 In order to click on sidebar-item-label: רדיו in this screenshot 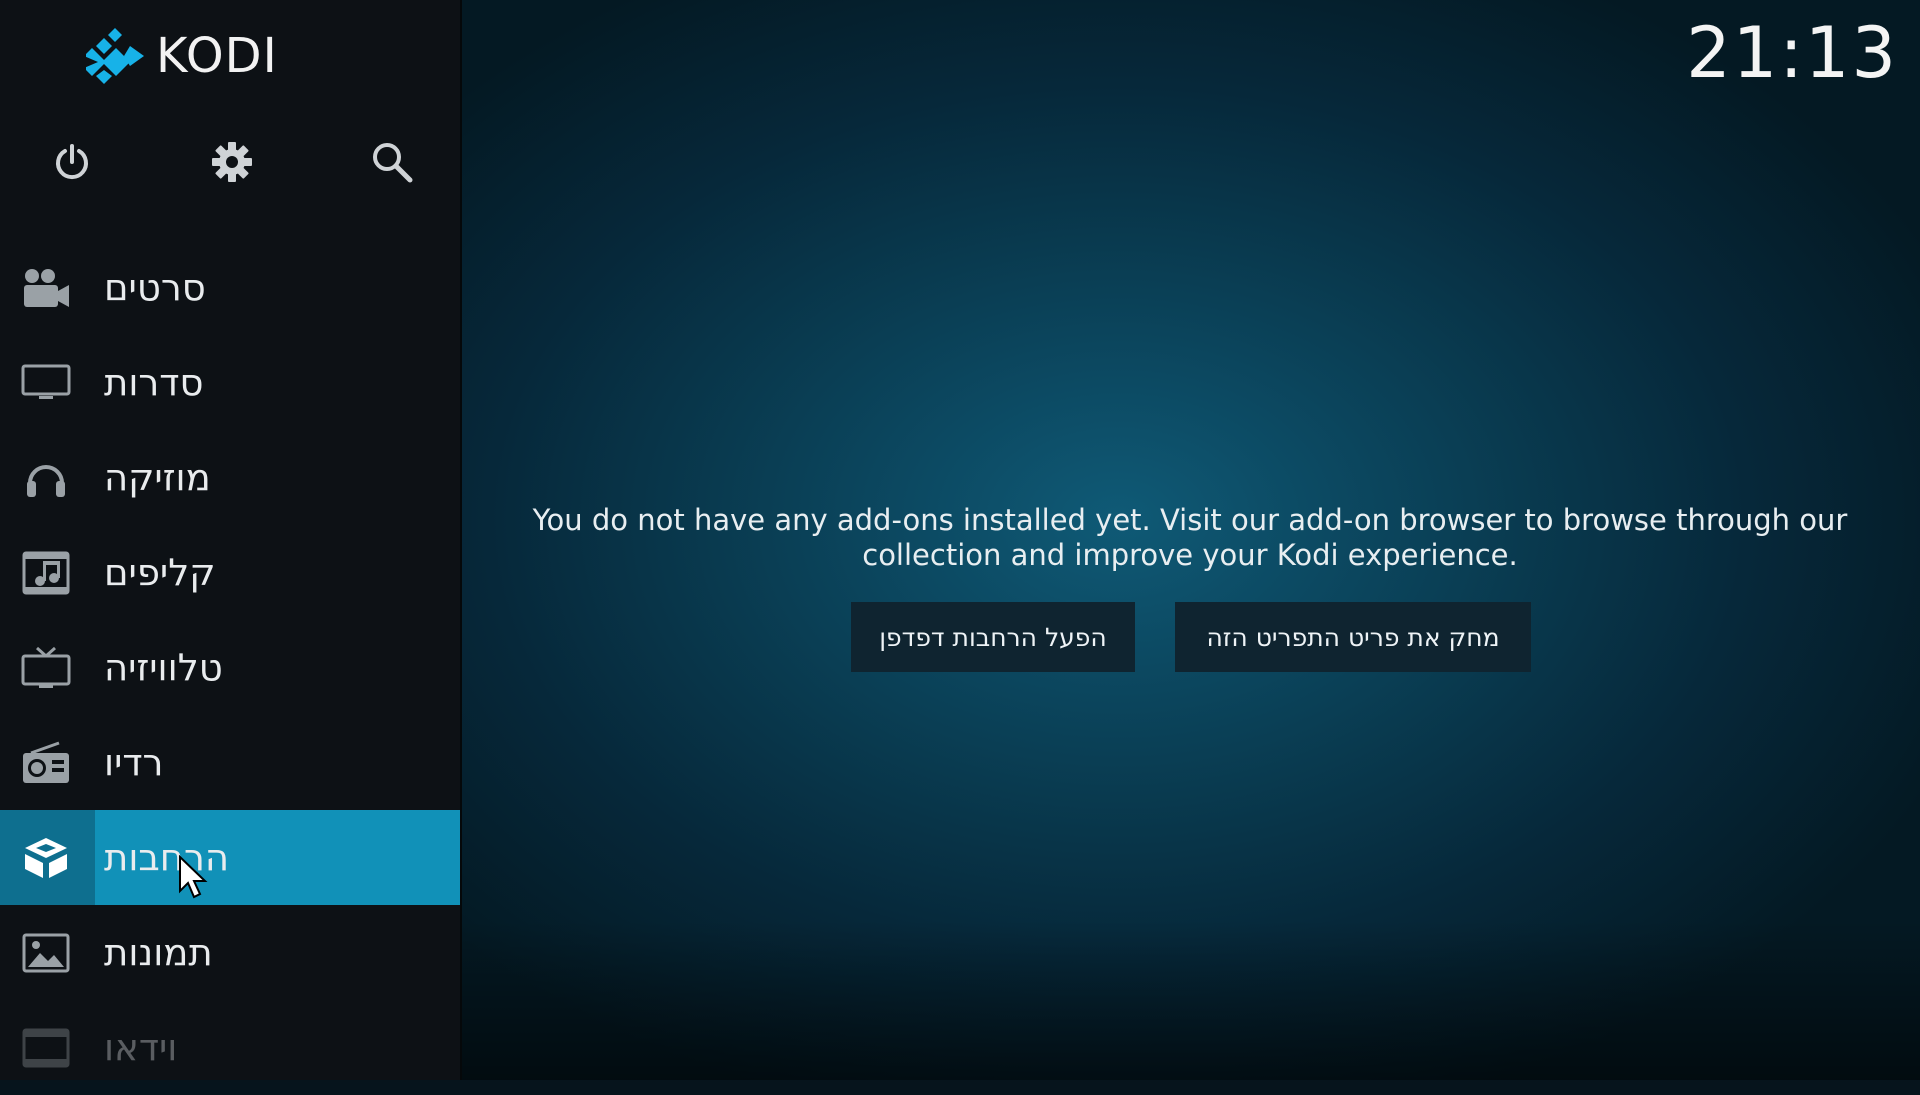, I will do `click(134, 762)`.